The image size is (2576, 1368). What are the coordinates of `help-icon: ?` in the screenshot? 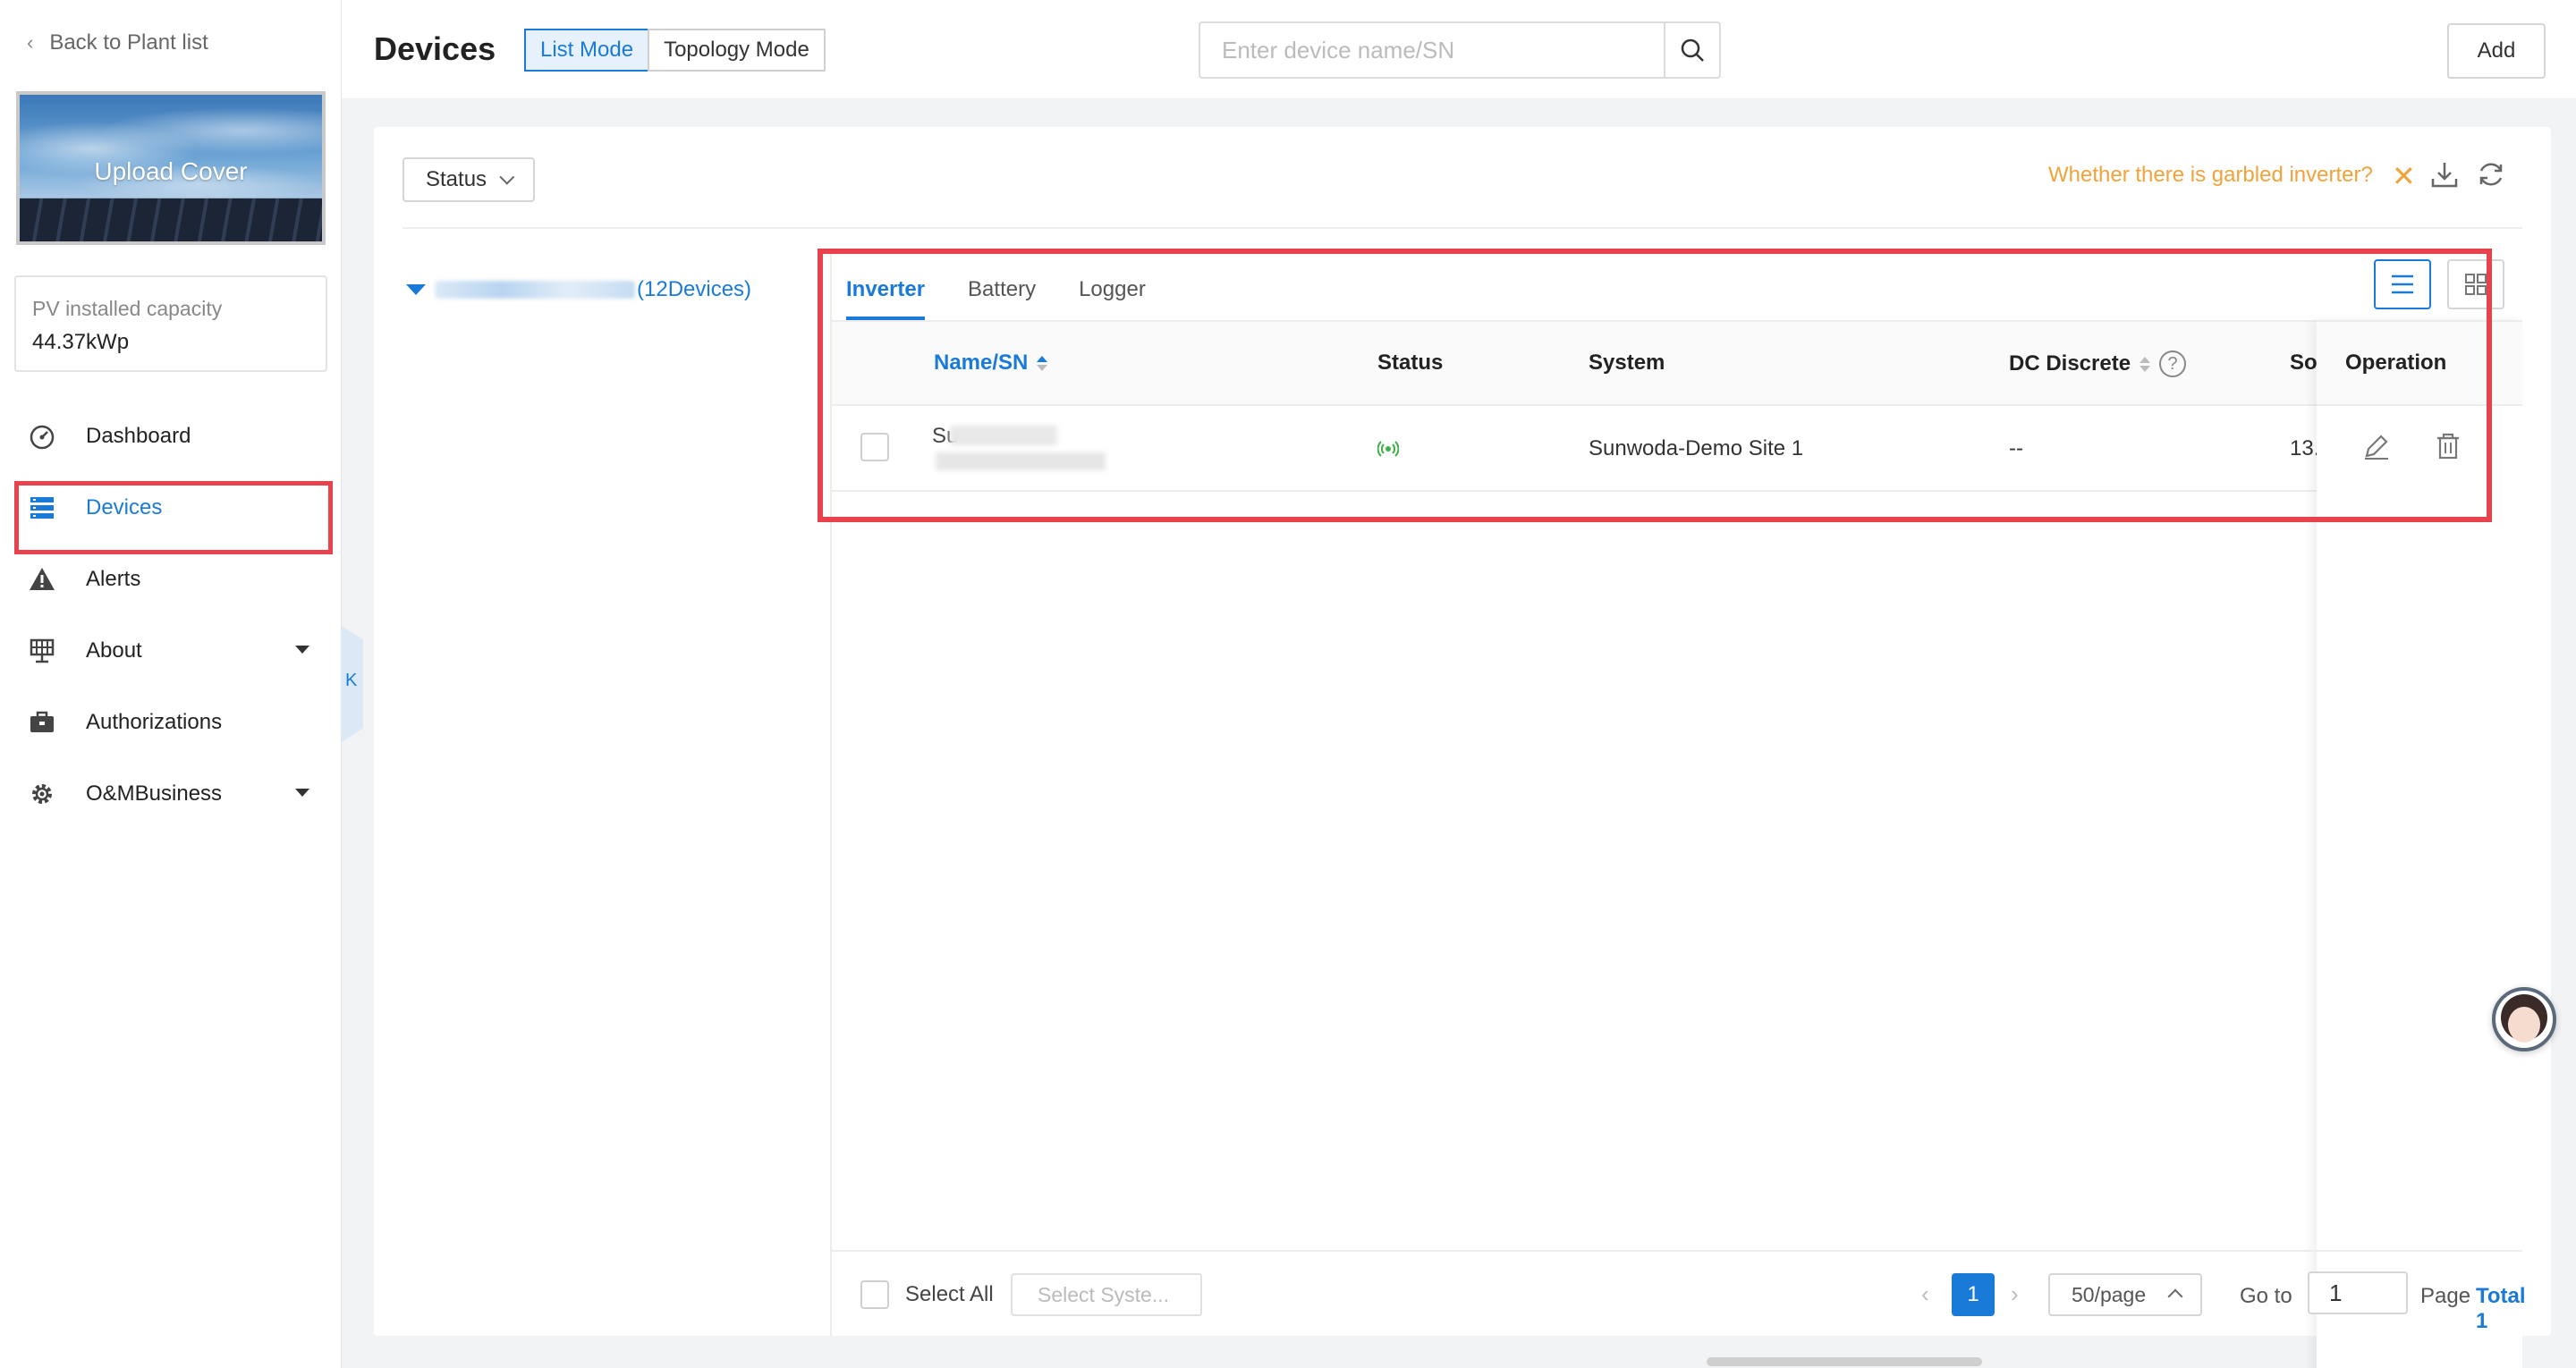 It's located at (2173, 363).